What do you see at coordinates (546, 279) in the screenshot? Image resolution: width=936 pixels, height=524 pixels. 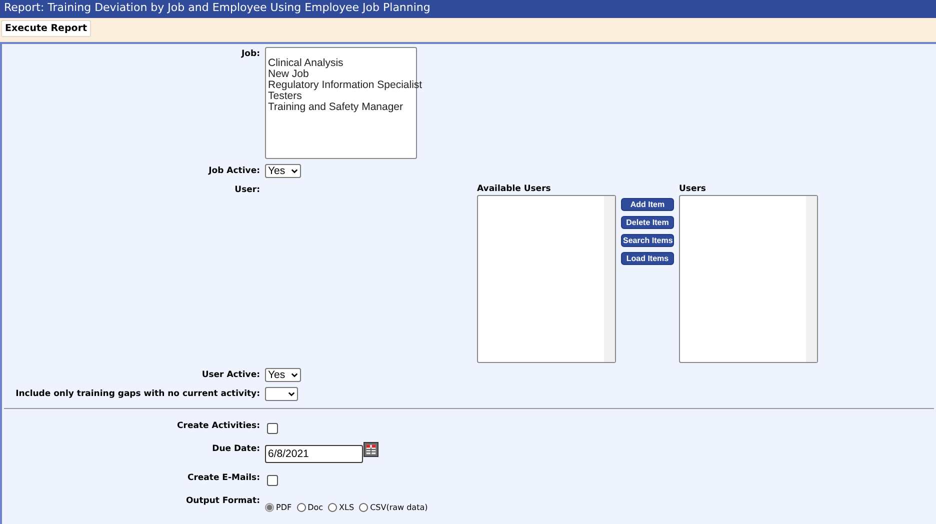 I see `available-users-listbox` at bounding box center [546, 279].